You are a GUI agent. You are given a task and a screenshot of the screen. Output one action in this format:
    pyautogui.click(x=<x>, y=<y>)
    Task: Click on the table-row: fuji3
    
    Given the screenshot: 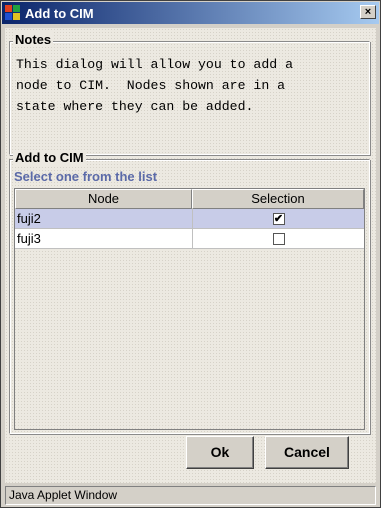 What is the action you would take?
    pyautogui.click(x=189, y=239)
    